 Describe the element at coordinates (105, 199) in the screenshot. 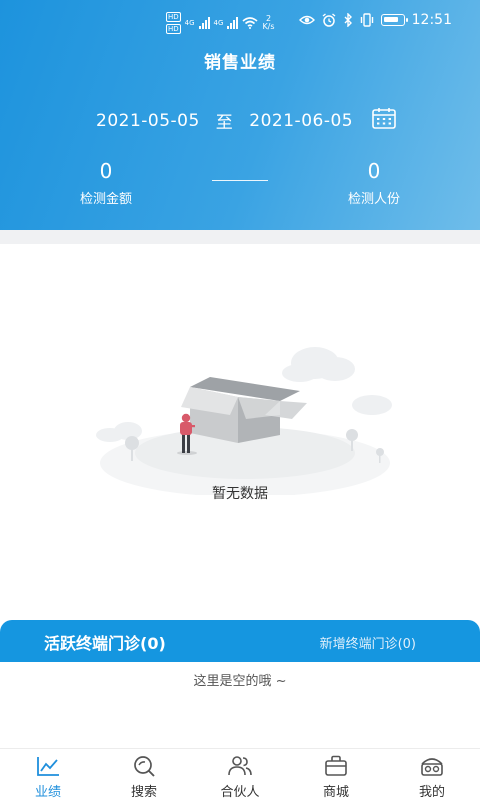

I see `stat-label: 检测金额` at that location.